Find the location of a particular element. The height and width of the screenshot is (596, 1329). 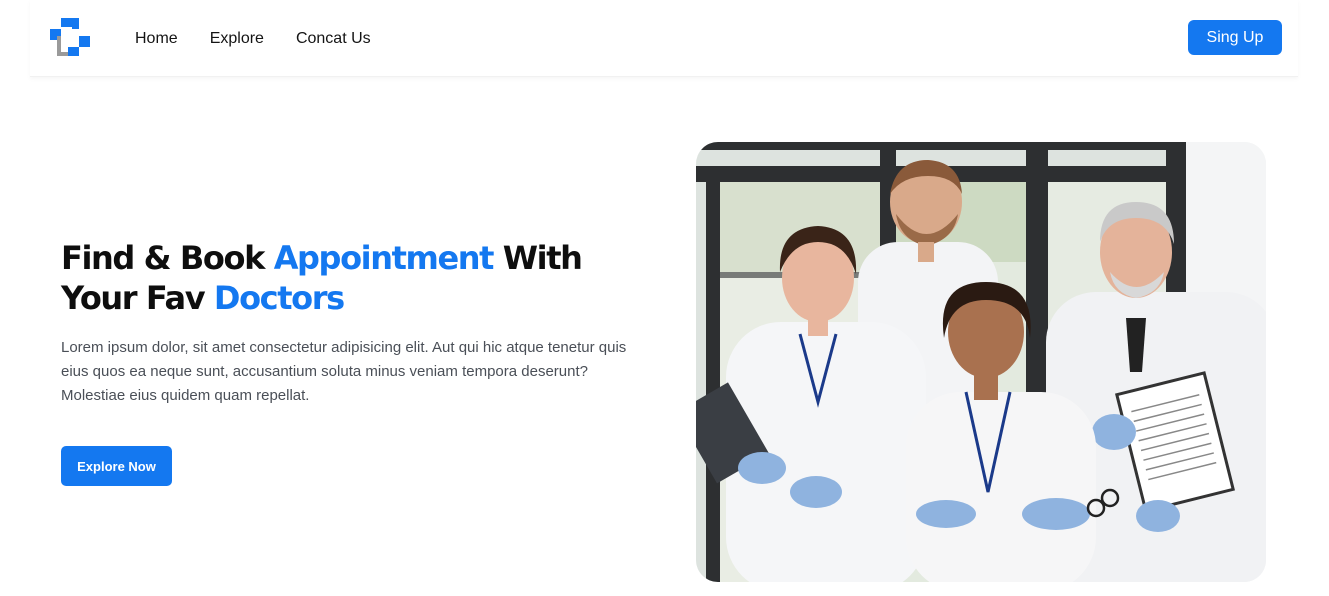

top-navbar: Home Explore Concat Us Sing Up is located at coordinates (664, 38).